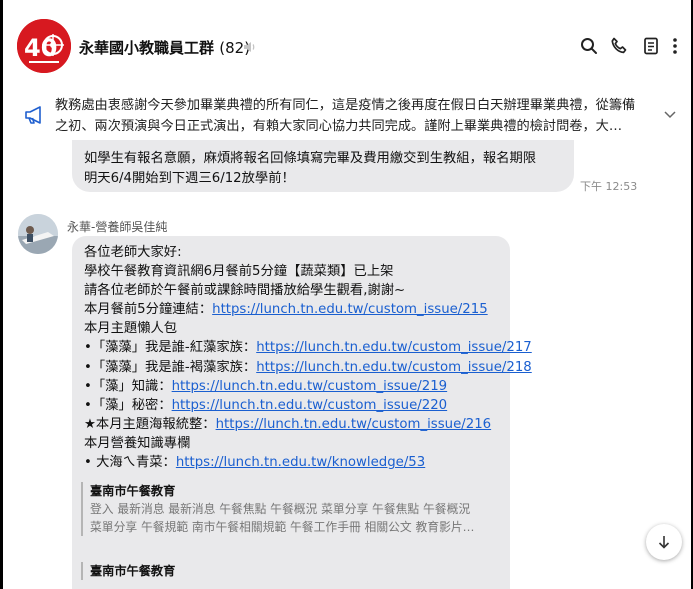 This screenshot has width=693, height=589. I want to click on mute-icon, so click(249, 47).